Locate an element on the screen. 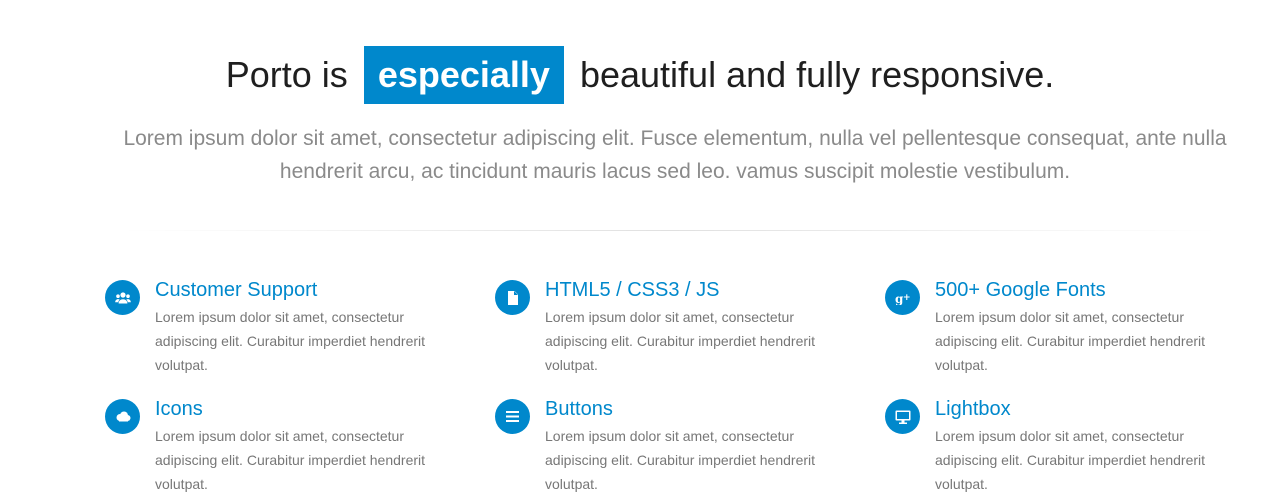 This screenshot has width=1280, height=500. feature-title: 500+ Google Fonts is located at coordinates (1020, 290).